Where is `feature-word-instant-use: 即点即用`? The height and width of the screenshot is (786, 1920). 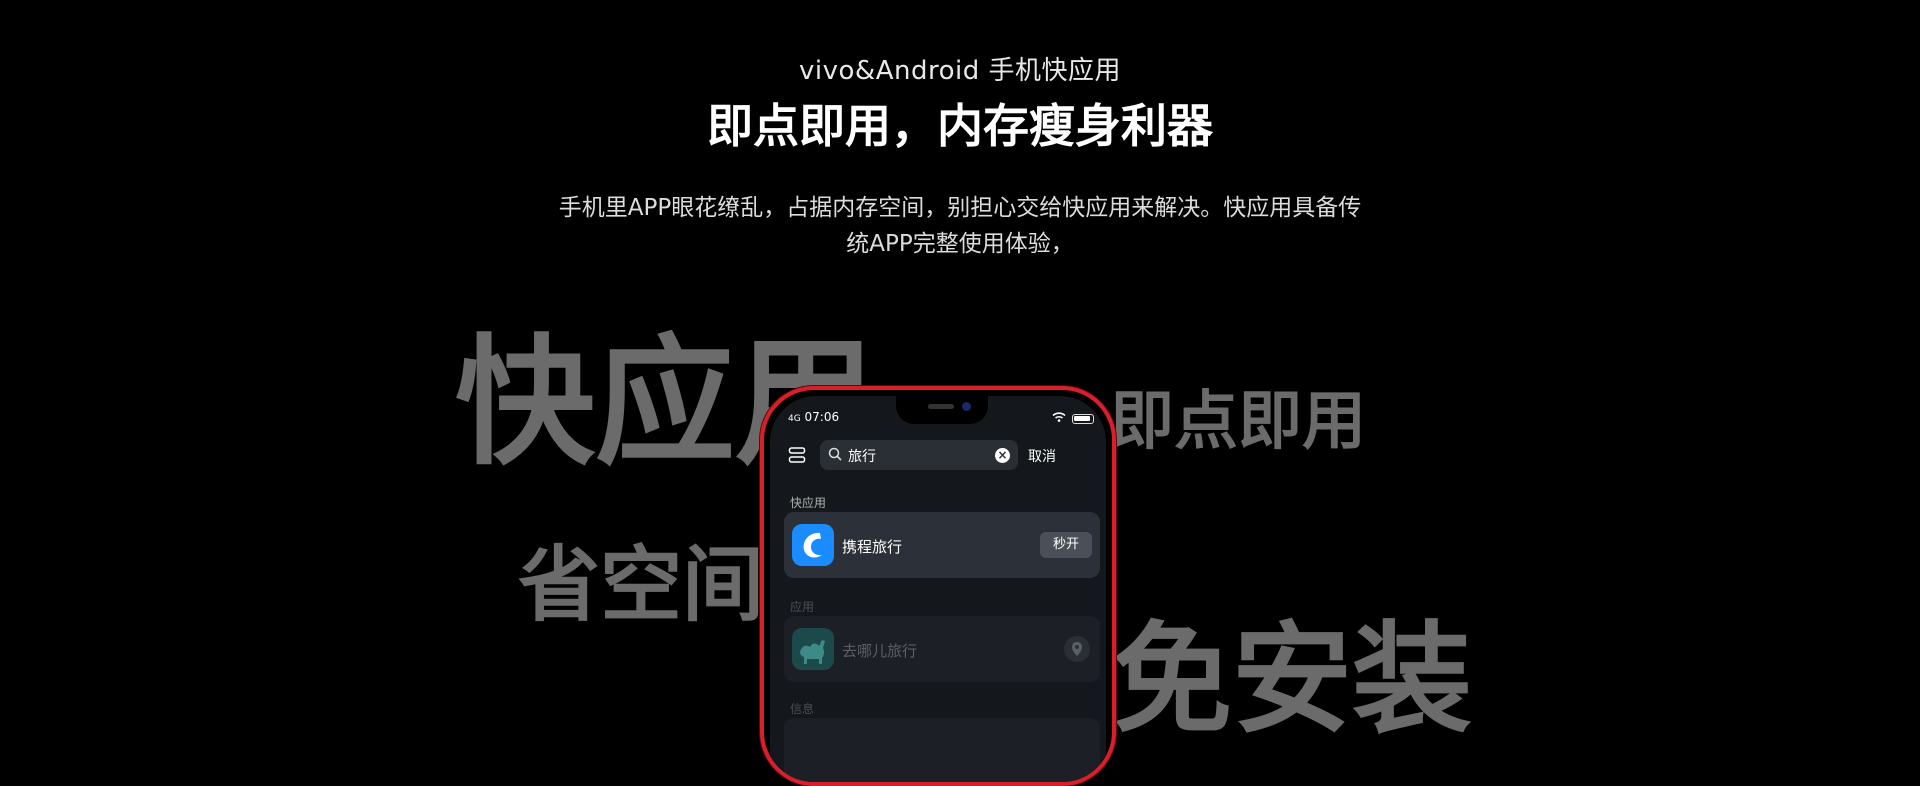 feature-word-instant-use: 即点即用 is located at coordinates (1238, 422).